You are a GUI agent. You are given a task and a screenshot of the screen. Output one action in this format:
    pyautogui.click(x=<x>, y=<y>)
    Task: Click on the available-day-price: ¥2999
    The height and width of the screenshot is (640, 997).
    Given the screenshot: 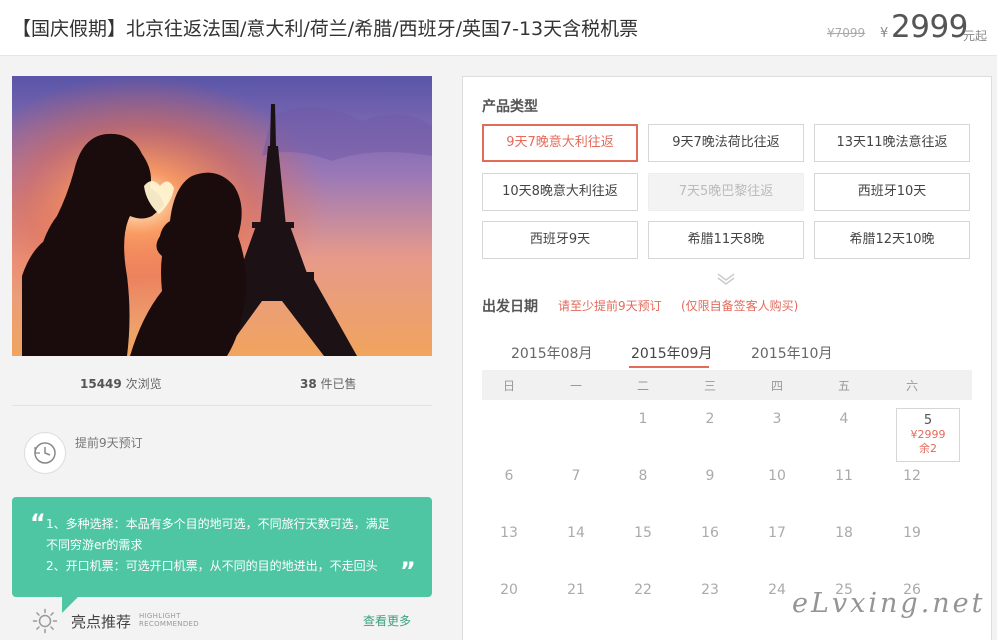 What is the action you would take?
    pyautogui.click(x=928, y=434)
    